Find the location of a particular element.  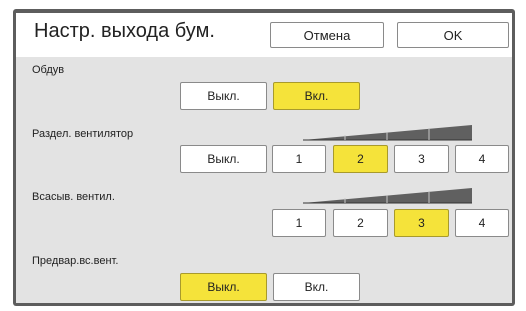

suction-fan-level-ramp is located at coordinates (387, 196).